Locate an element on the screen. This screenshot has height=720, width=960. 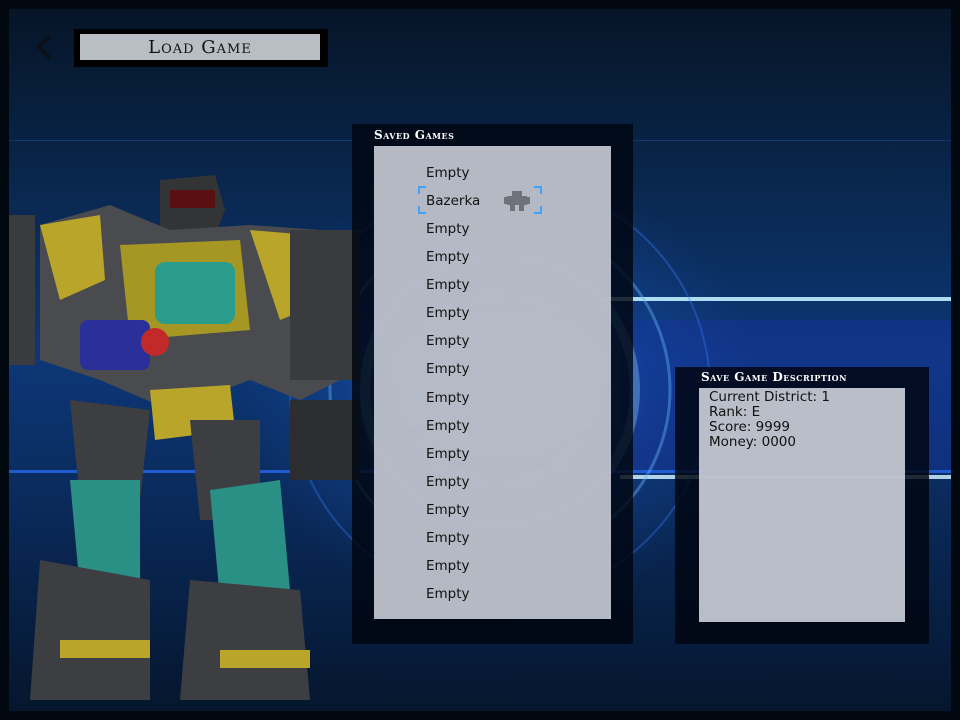
save-slot-16: Empty is located at coordinates (491, 593).